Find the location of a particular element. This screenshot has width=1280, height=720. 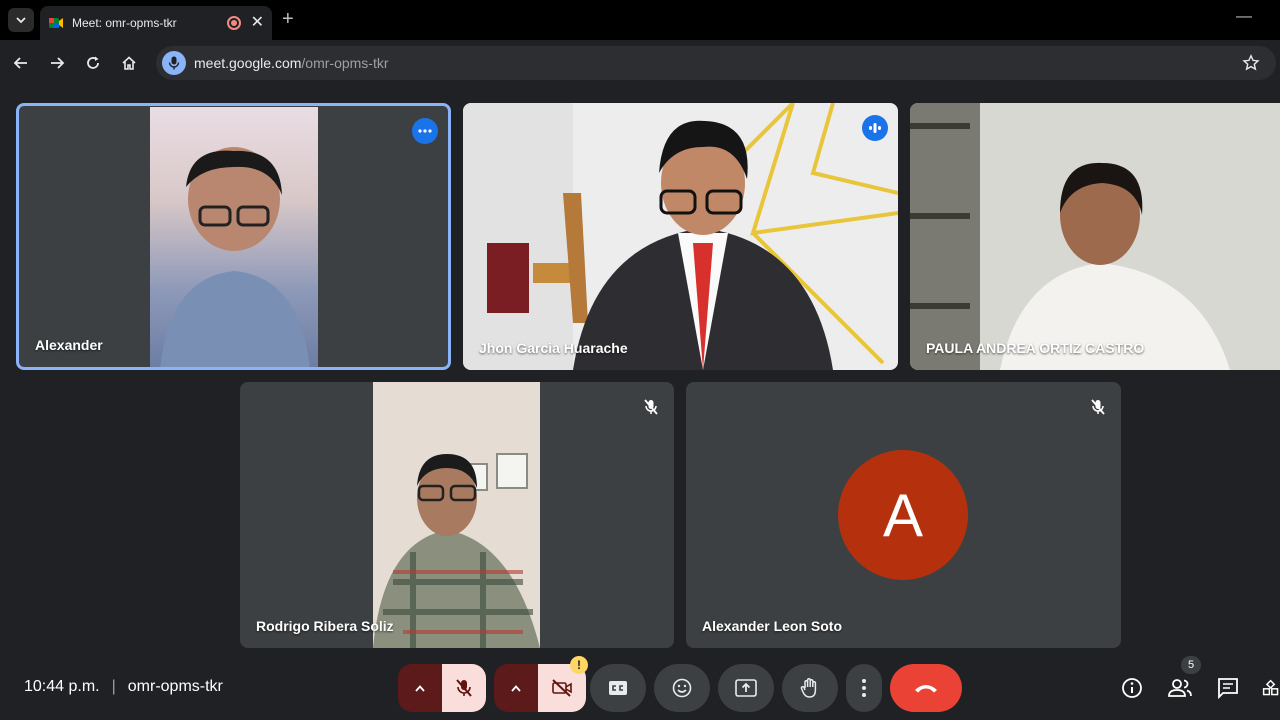

reload-button is located at coordinates (93, 63).